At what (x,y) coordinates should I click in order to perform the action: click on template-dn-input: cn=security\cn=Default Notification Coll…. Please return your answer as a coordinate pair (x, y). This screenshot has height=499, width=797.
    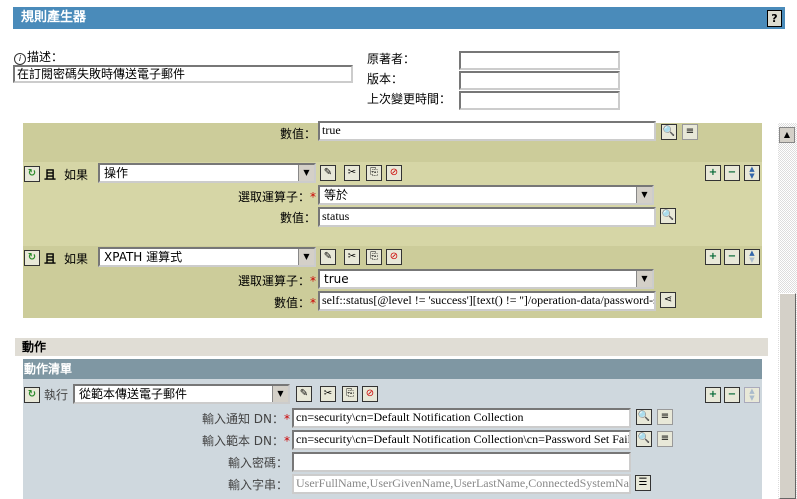
    Looking at the image, I should click on (461, 440).